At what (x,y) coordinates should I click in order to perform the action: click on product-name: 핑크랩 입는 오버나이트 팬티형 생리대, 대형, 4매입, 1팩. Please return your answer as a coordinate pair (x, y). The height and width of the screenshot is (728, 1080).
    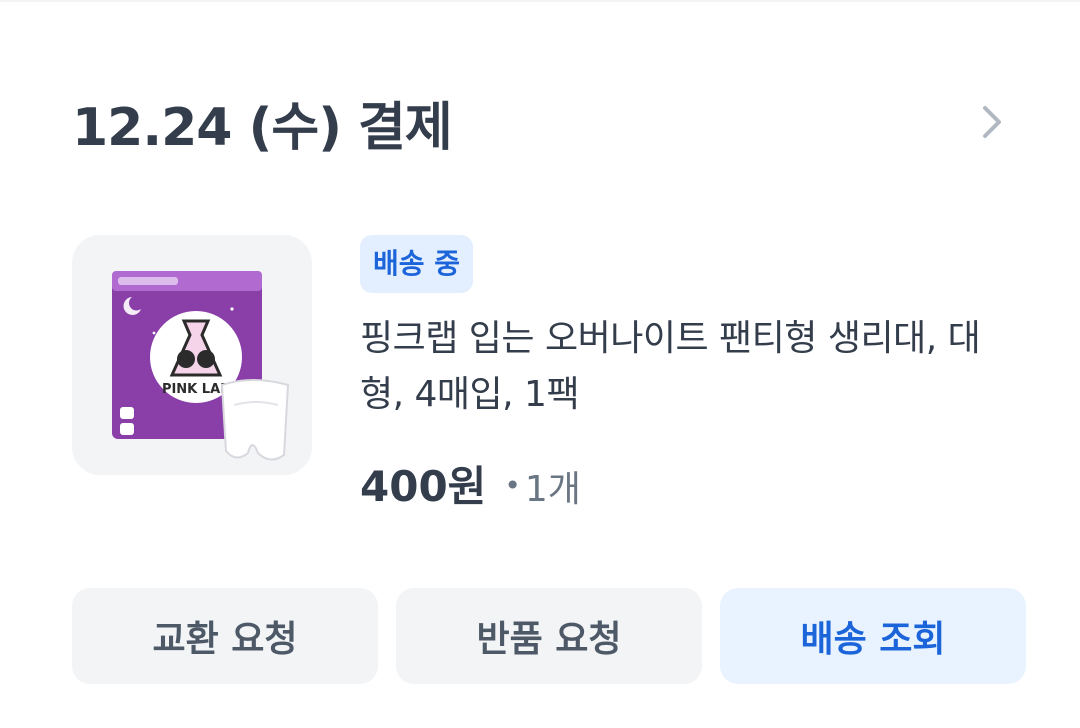
    Looking at the image, I should click on (680, 367).